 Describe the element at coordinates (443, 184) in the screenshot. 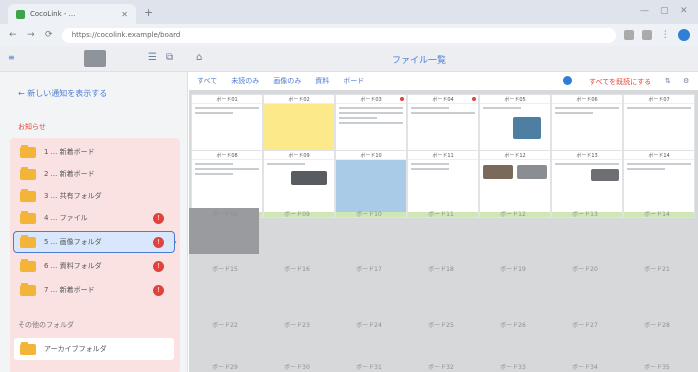

I see `board-card: ボード11` at that location.